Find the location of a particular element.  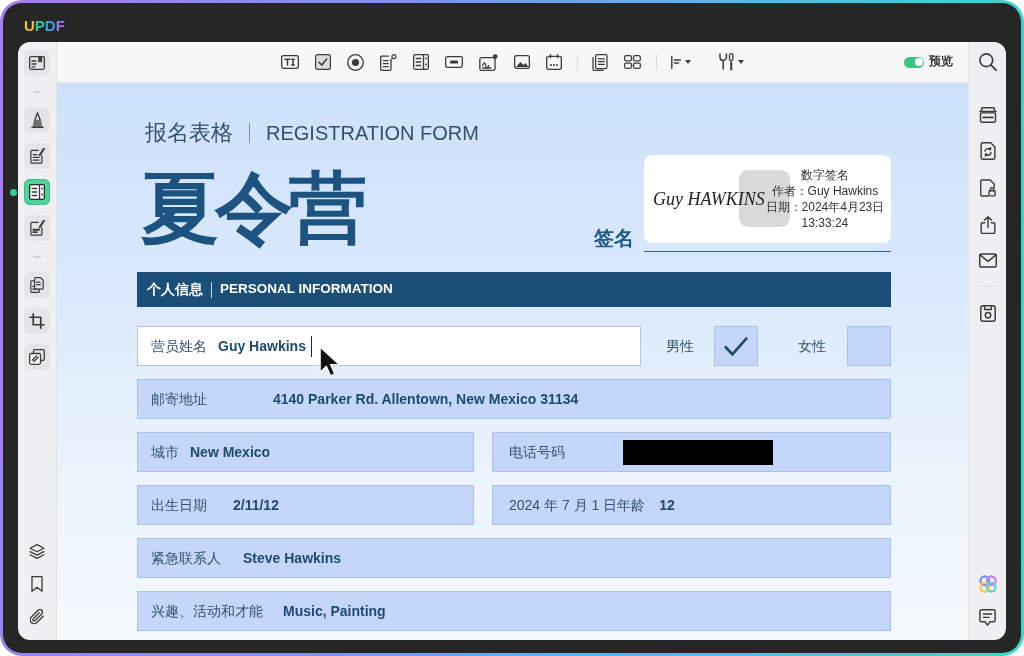

dropdown-list-icon is located at coordinates (388, 62).